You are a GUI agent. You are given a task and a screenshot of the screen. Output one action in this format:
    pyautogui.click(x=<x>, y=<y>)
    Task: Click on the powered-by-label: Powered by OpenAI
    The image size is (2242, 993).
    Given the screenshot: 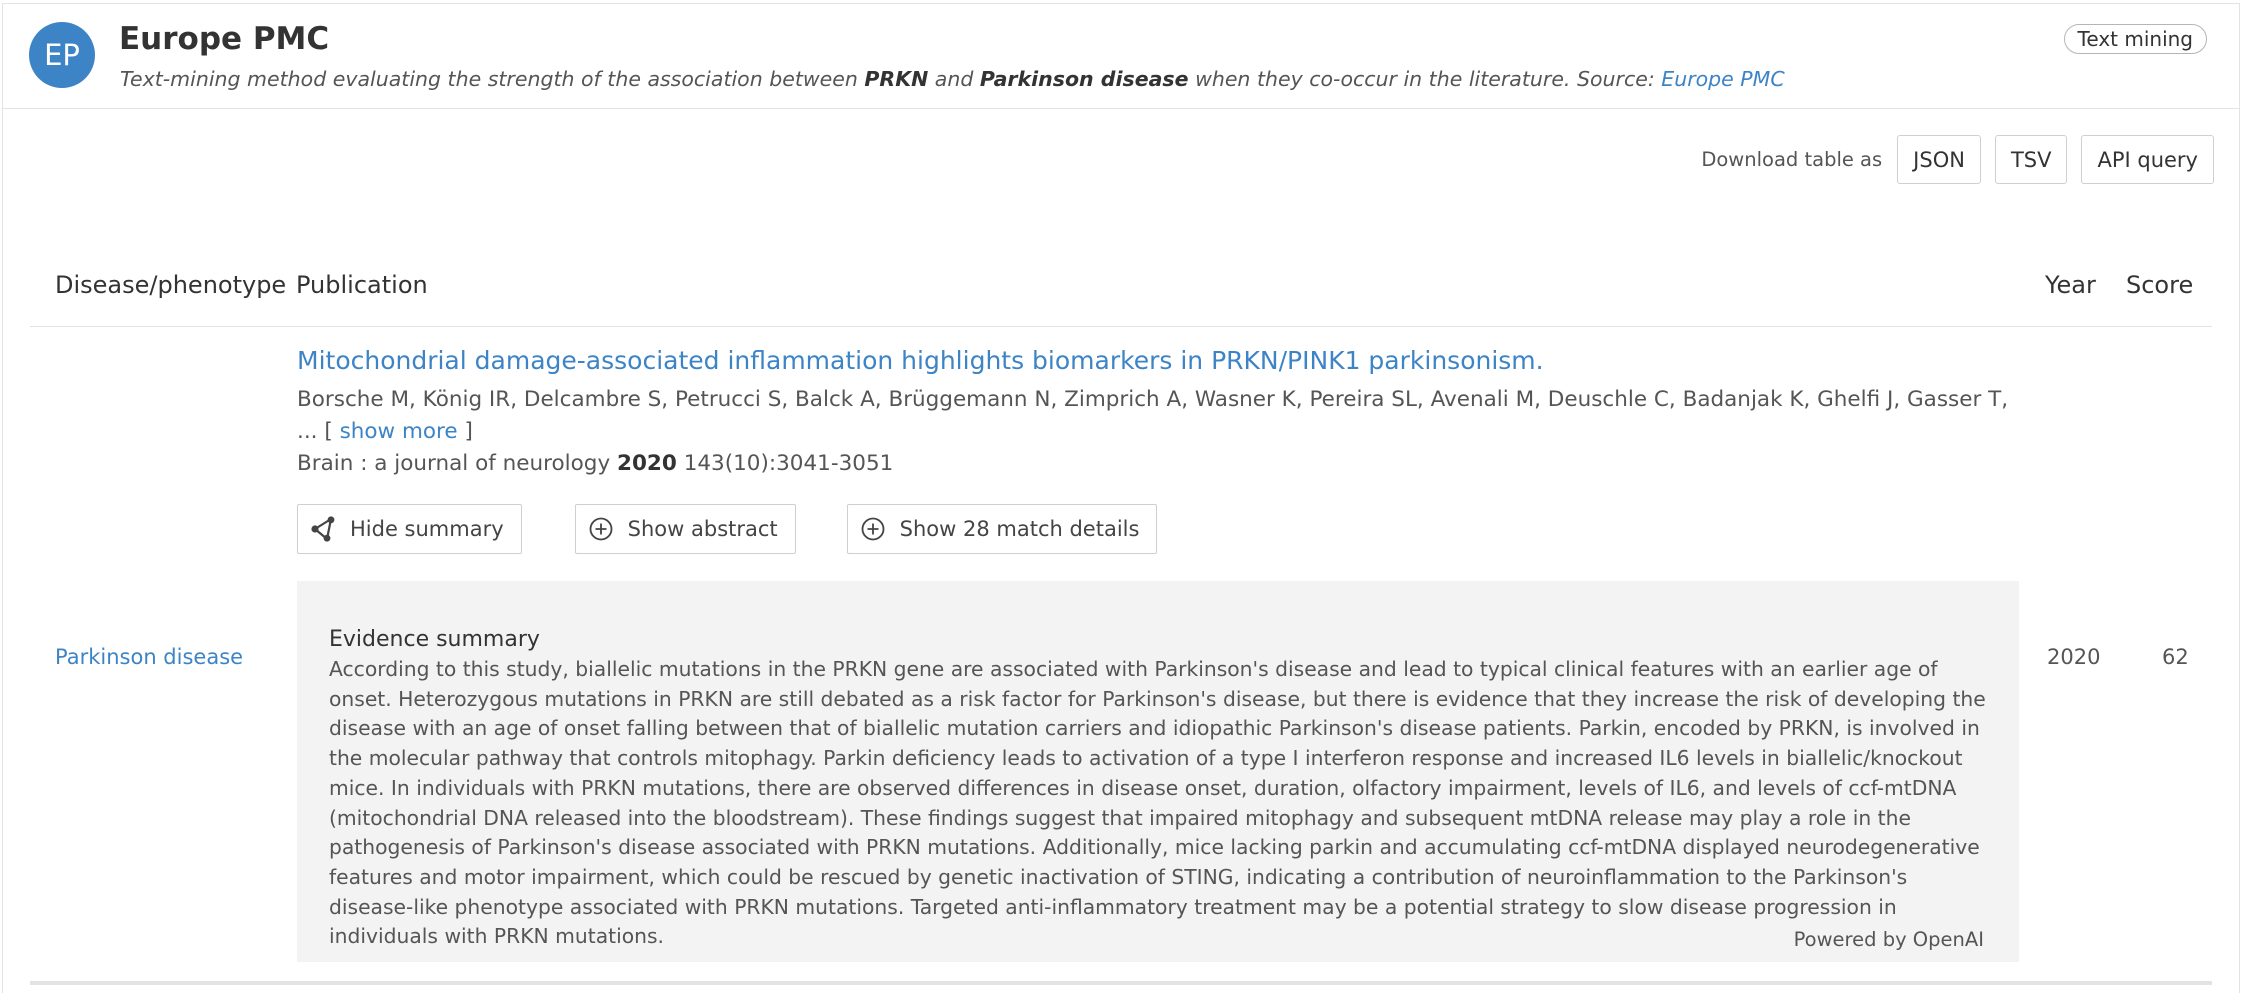 What is the action you would take?
    pyautogui.click(x=1888, y=939)
    